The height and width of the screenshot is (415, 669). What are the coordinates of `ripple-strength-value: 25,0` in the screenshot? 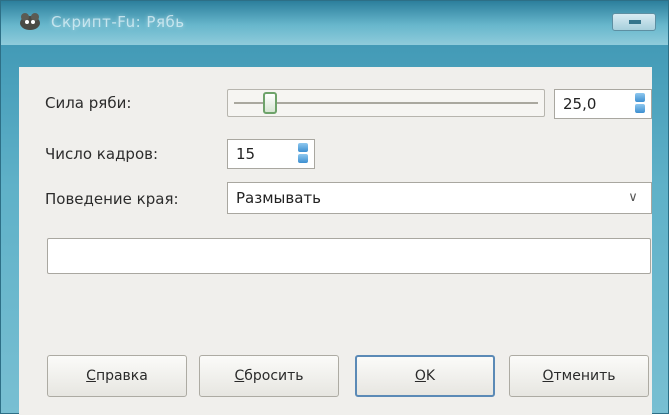 It's located at (580, 104).